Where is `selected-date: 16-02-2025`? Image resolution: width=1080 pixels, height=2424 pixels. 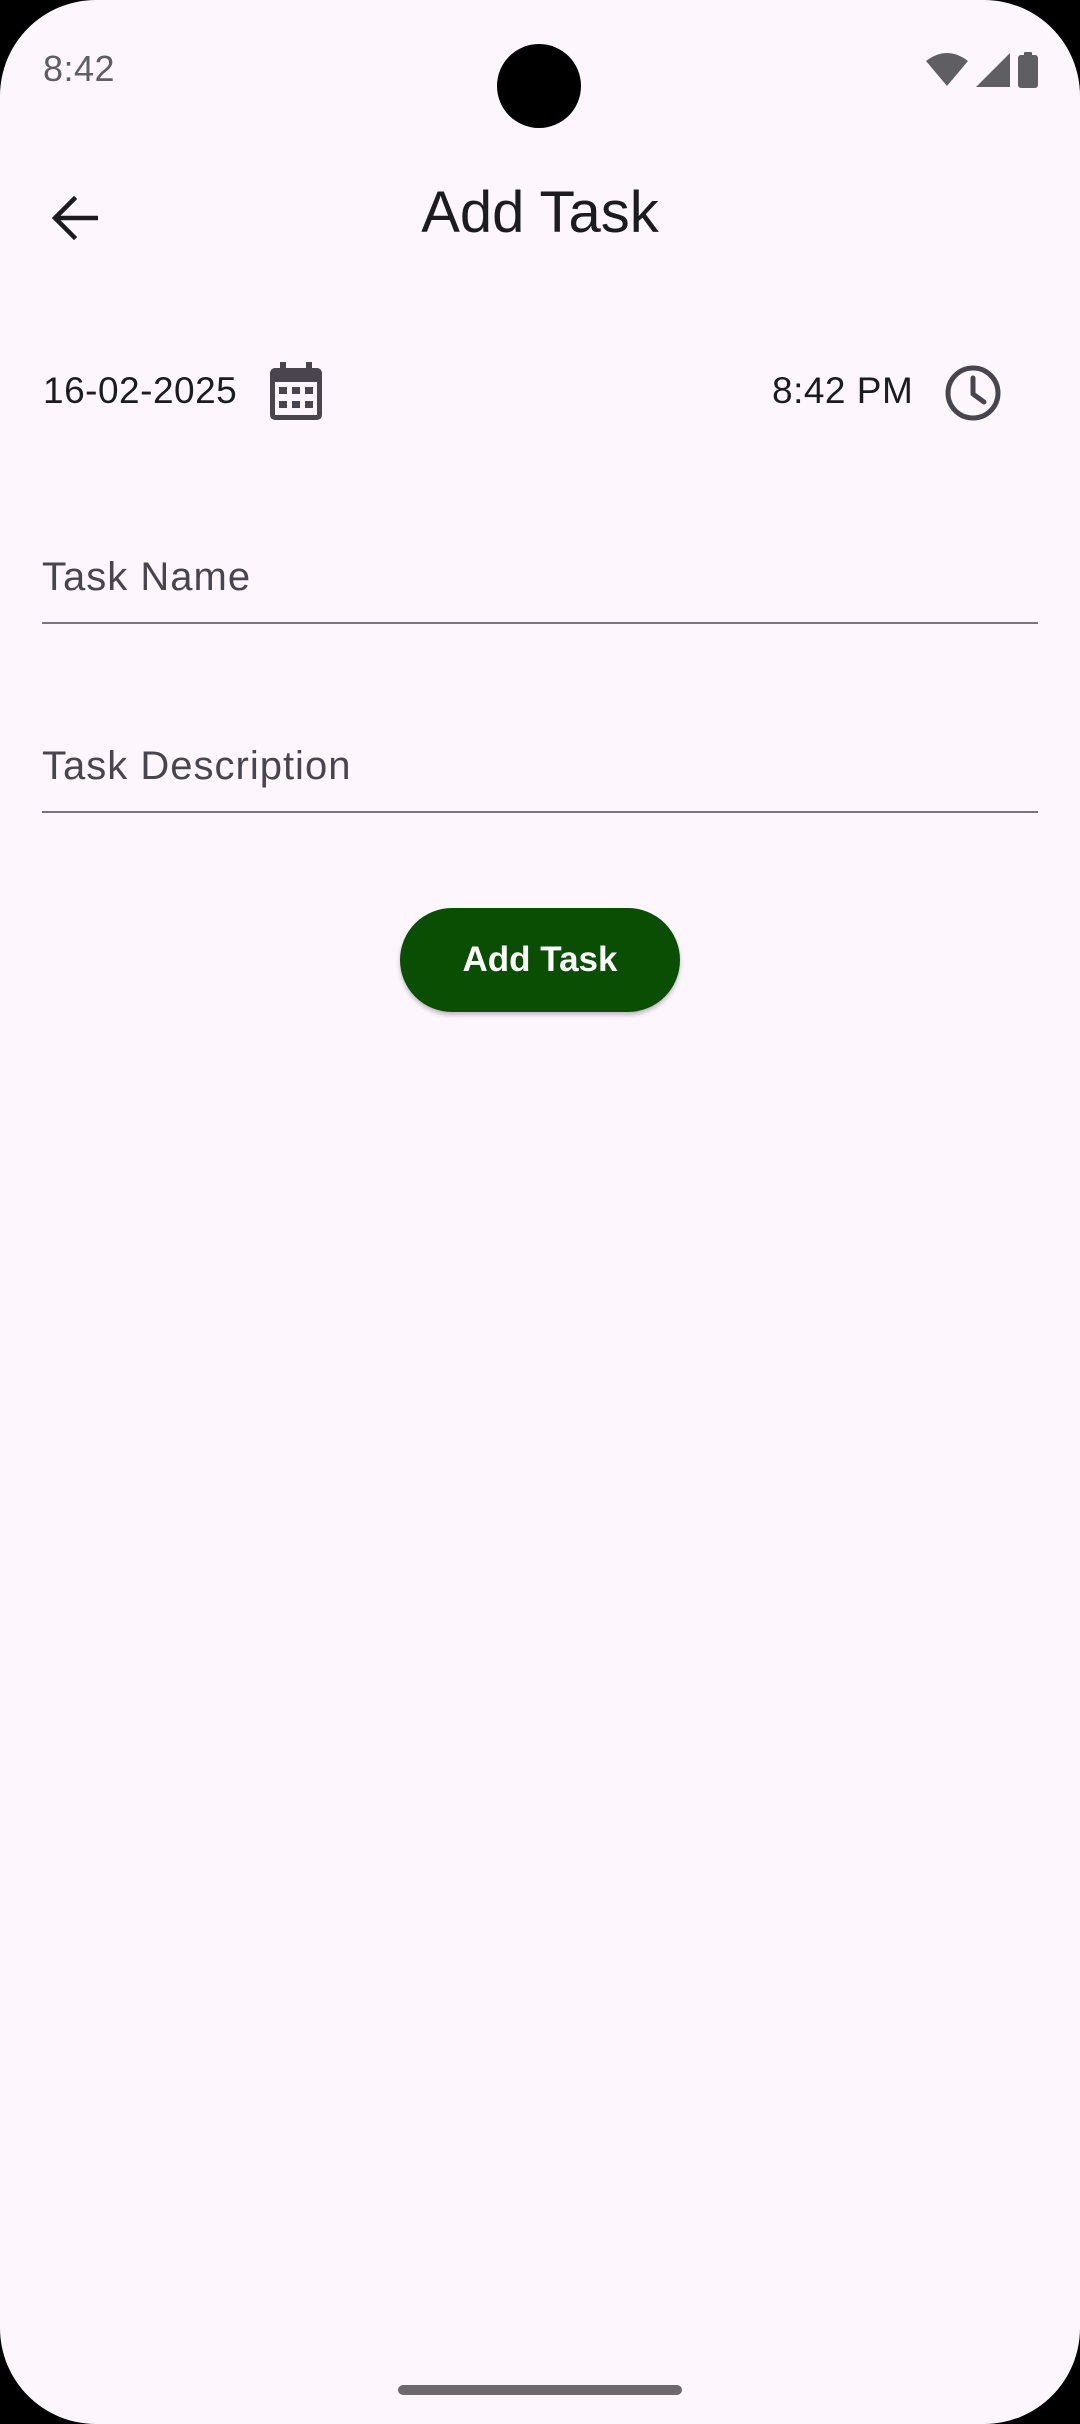 selected-date: 16-02-2025 is located at coordinates (140, 390).